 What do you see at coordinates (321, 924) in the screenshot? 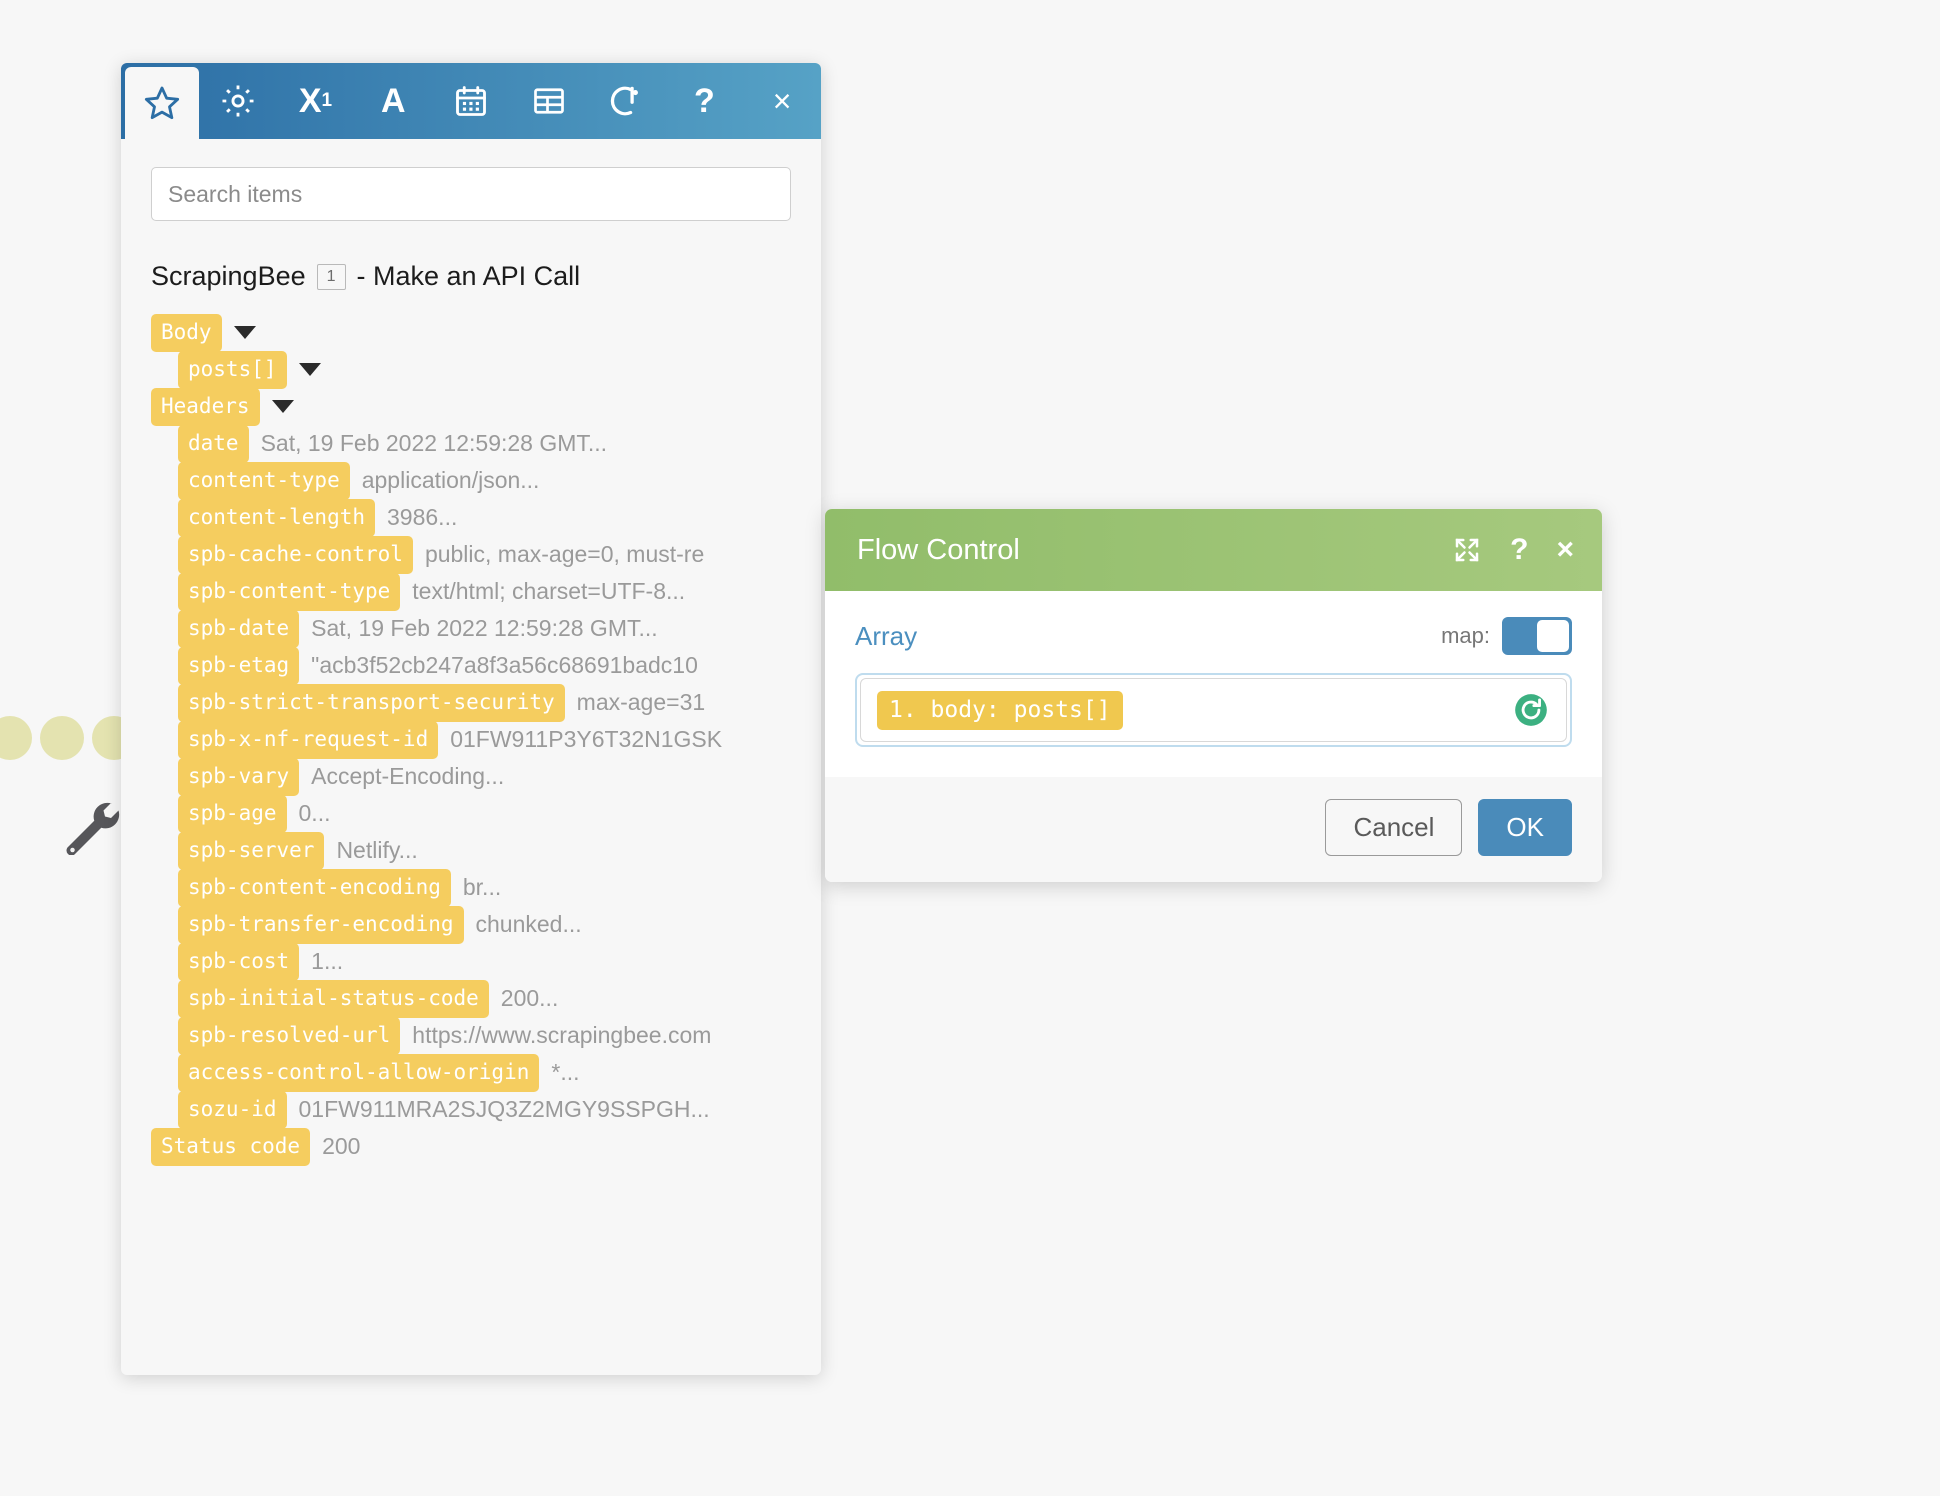
I see `tree-row-chip: spb-transfer-encoding` at bounding box center [321, 924].